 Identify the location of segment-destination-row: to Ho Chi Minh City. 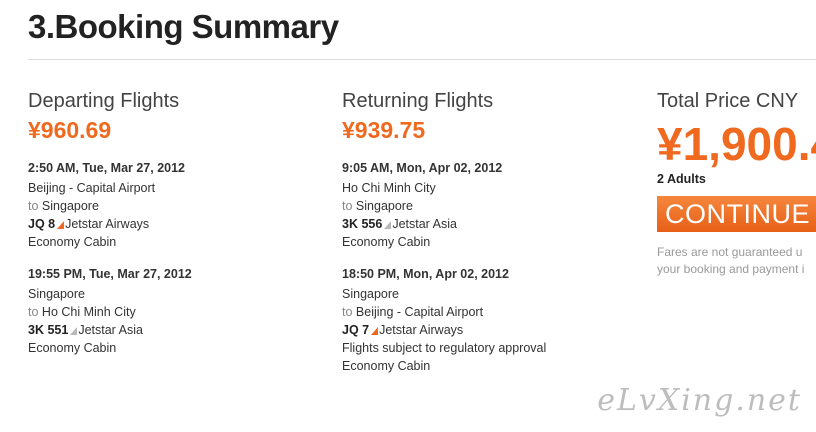
(178, 312).